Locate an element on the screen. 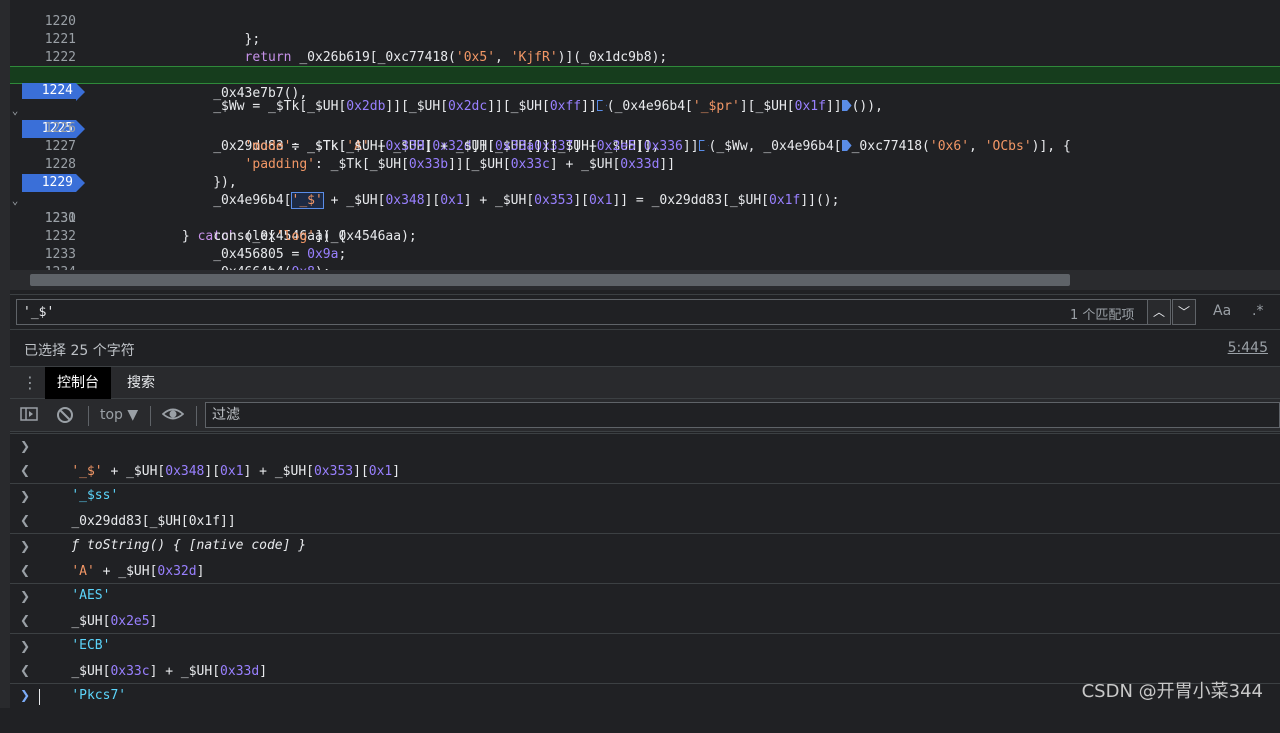 The height and width of the screenshot is (733, 1280). search-input is located at coordinates (586, 312).